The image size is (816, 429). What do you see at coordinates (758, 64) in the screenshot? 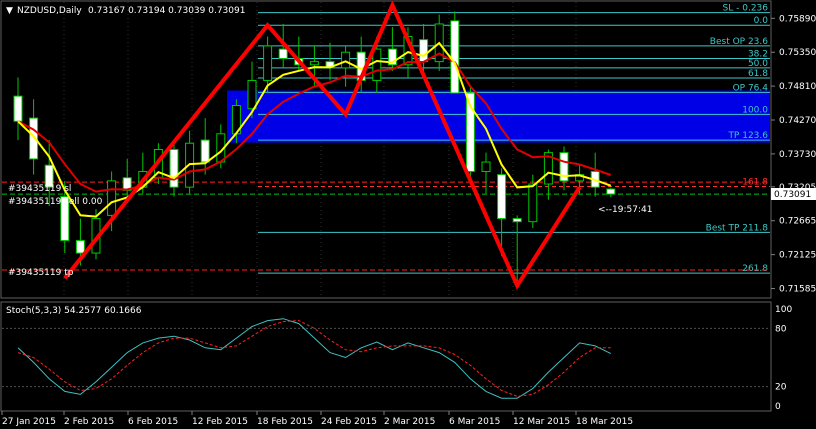
I see `fib-label: 50.0` at bounding box center [758, 64].